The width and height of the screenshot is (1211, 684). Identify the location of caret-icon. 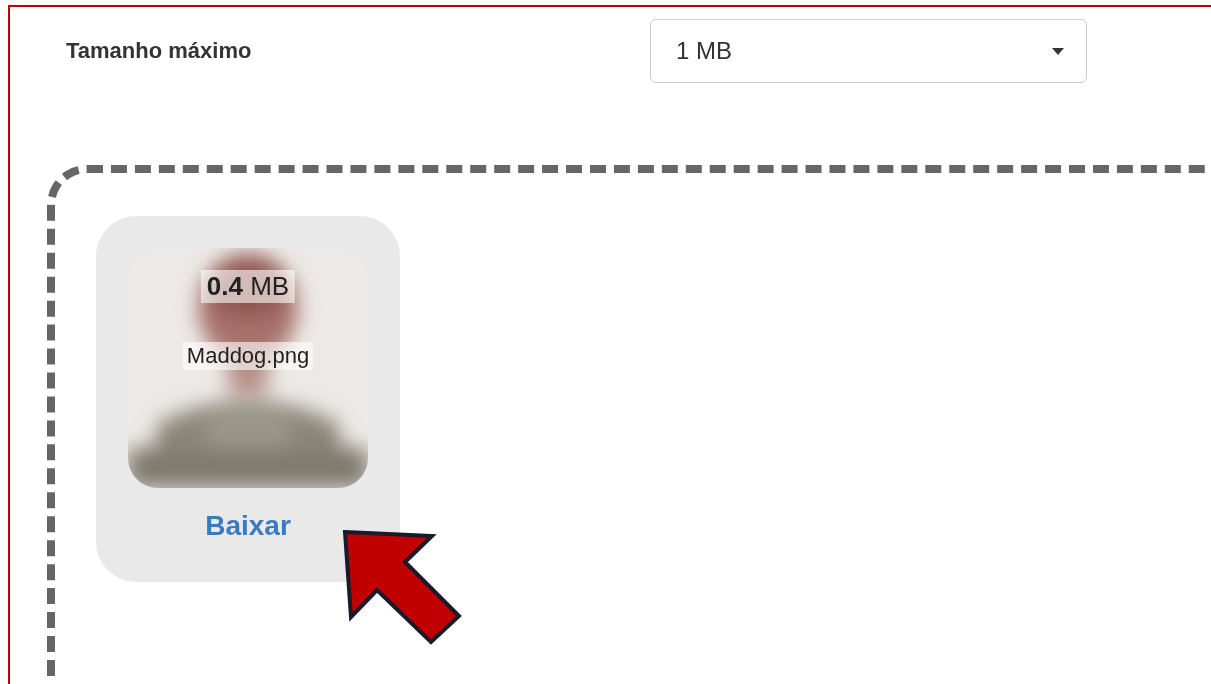
(1058, 51).